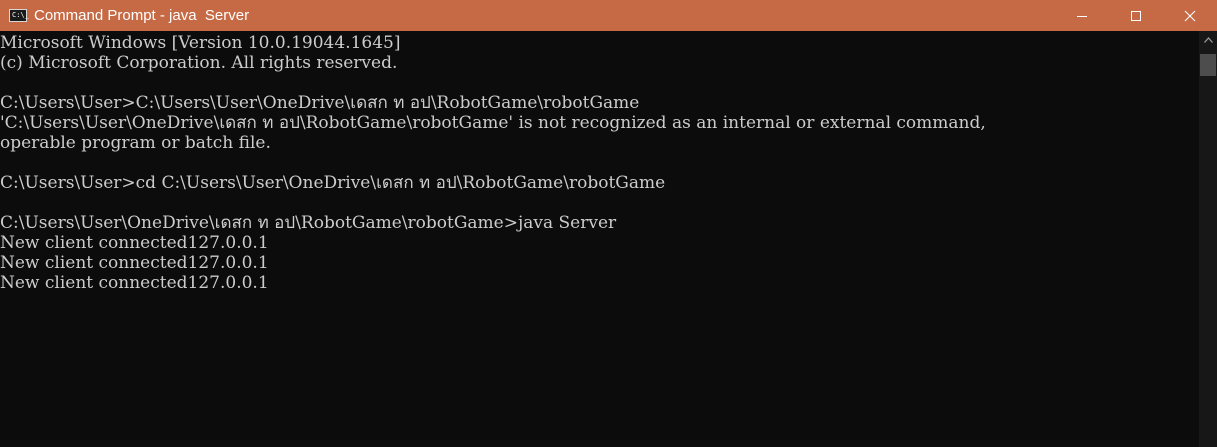 The height and width of the screenshot is (447, 1217). I want to click on close-icon, so click(1190, 15).